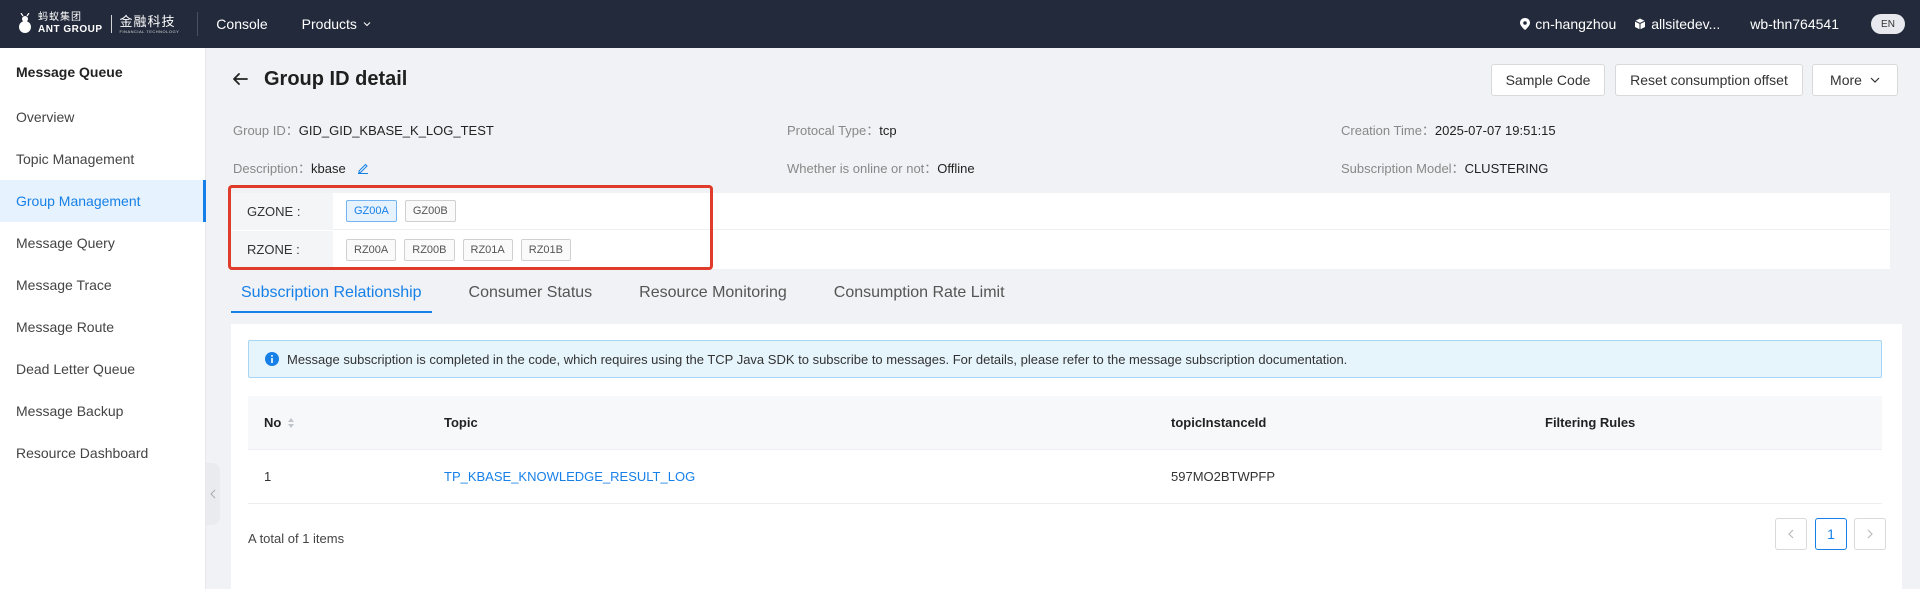 The height and width of the screenshot is (589, 1920). Describe the element at coordinates (25, 23) in the screenshot. I see `ant-logo-icon` at that location.